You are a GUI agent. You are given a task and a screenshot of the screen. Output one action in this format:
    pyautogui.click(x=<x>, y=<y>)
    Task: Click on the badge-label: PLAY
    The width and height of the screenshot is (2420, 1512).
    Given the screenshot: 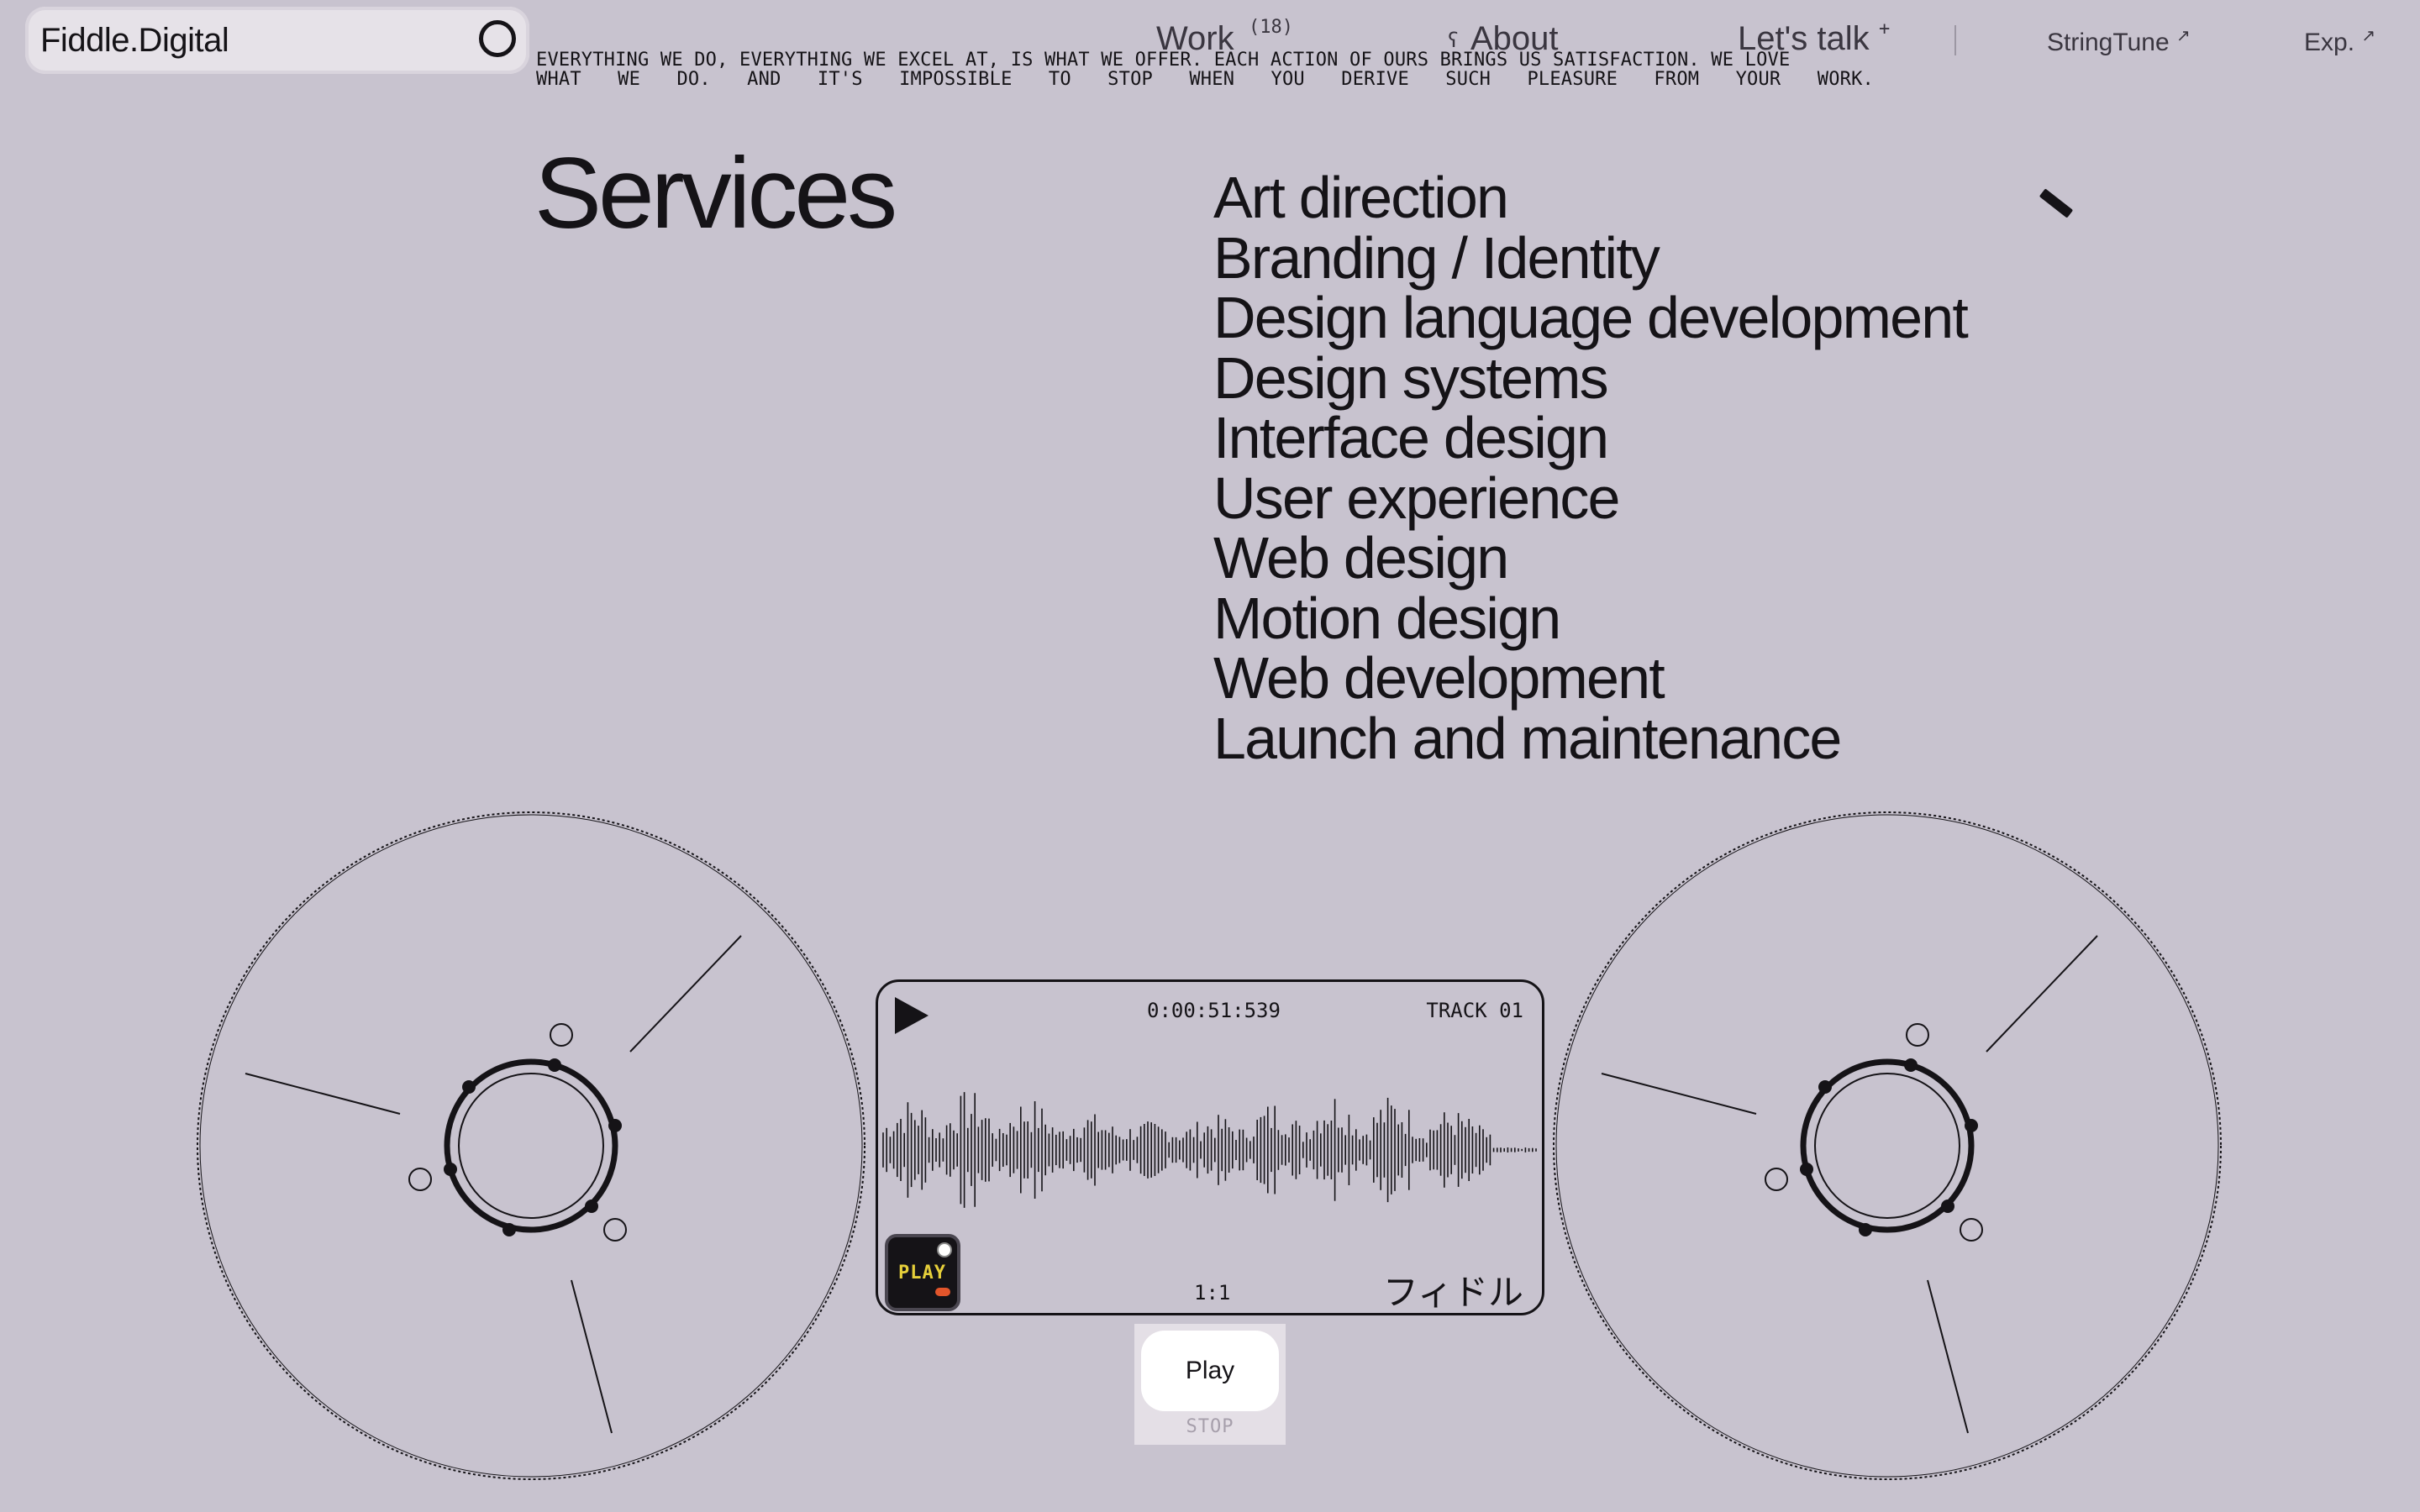 What is the action you would take?
    pyautogui.click(x=922, y=1273)
    